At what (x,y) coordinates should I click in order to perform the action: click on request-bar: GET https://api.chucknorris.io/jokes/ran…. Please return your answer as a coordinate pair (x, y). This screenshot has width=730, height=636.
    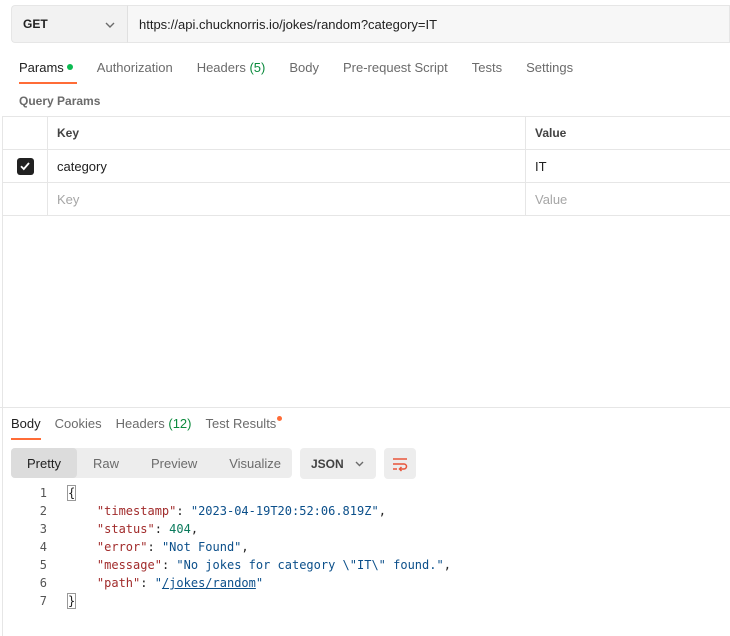
    Looking at the image, I should click on (370, 24).